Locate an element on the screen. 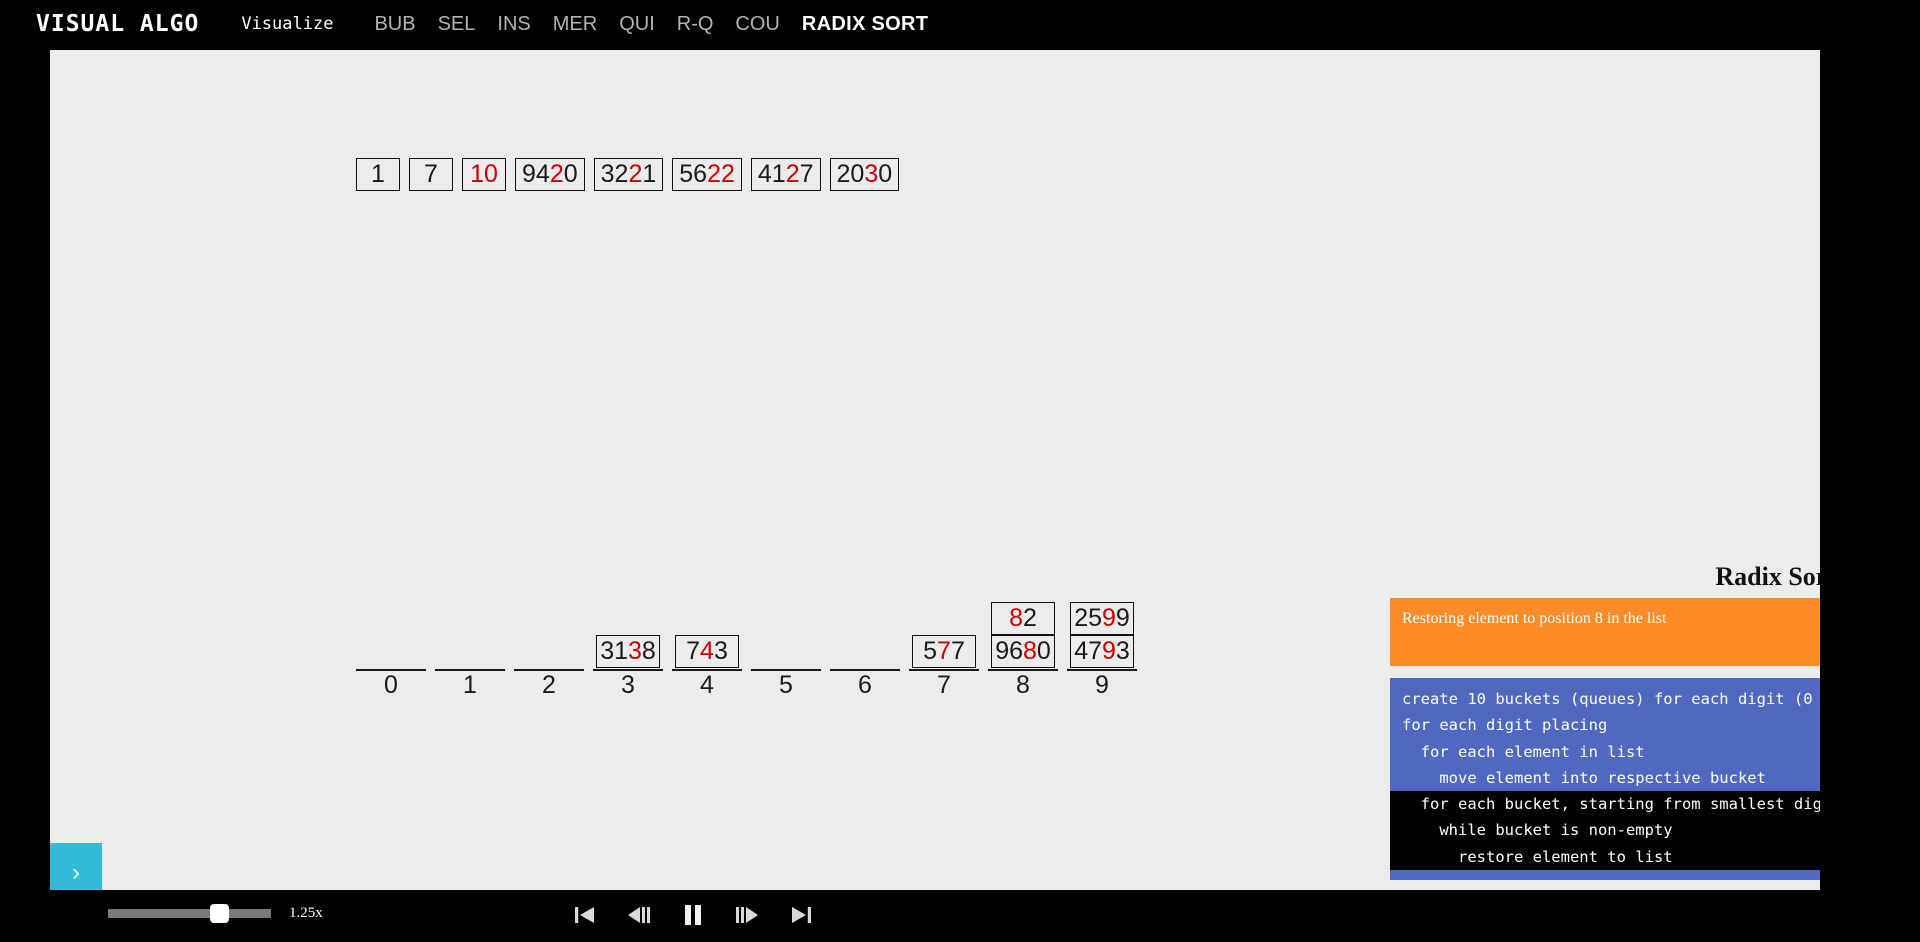 This screenshot has width=1920, height=942. step-backward-button is located at coordinates (639, 915).